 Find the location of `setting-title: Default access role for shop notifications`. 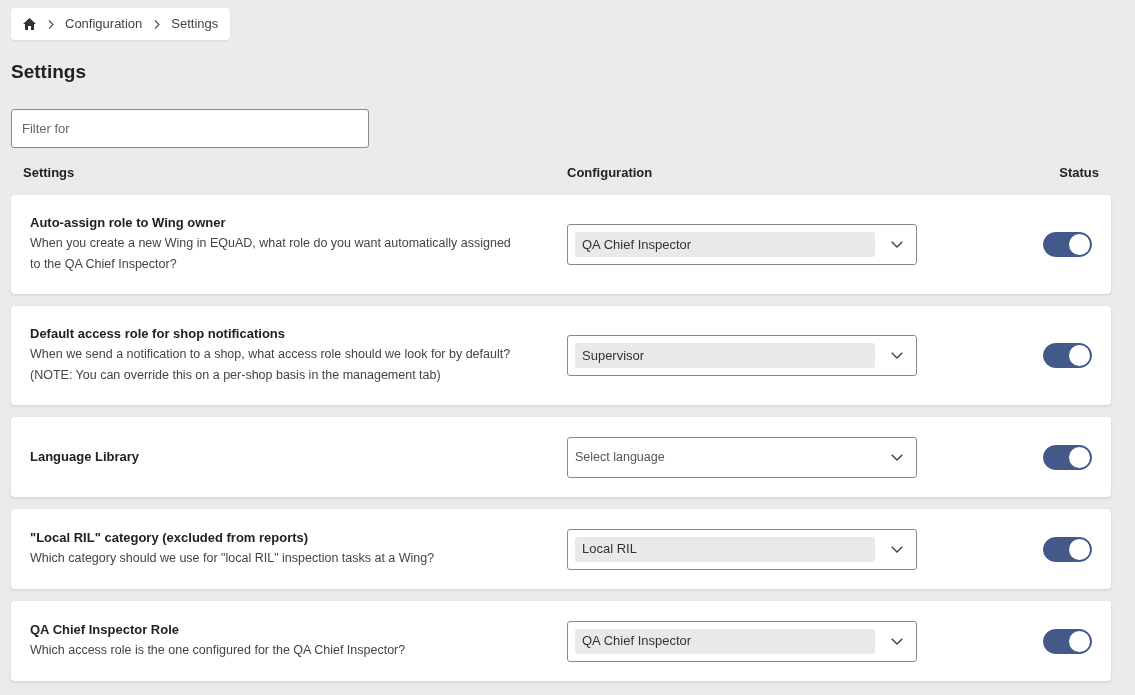

setting-title: Default access role for shop notifications is located at coordinates (158, 334).